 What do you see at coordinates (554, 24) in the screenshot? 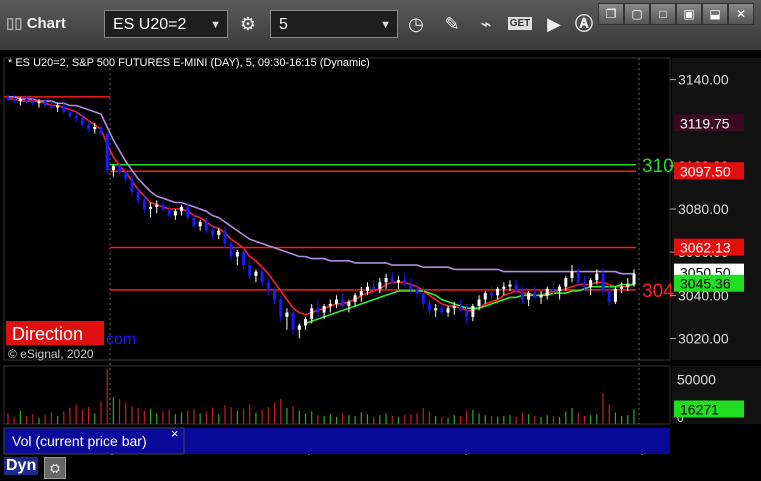
I see `play-icon: ▶` at bounding box center [554, 24].